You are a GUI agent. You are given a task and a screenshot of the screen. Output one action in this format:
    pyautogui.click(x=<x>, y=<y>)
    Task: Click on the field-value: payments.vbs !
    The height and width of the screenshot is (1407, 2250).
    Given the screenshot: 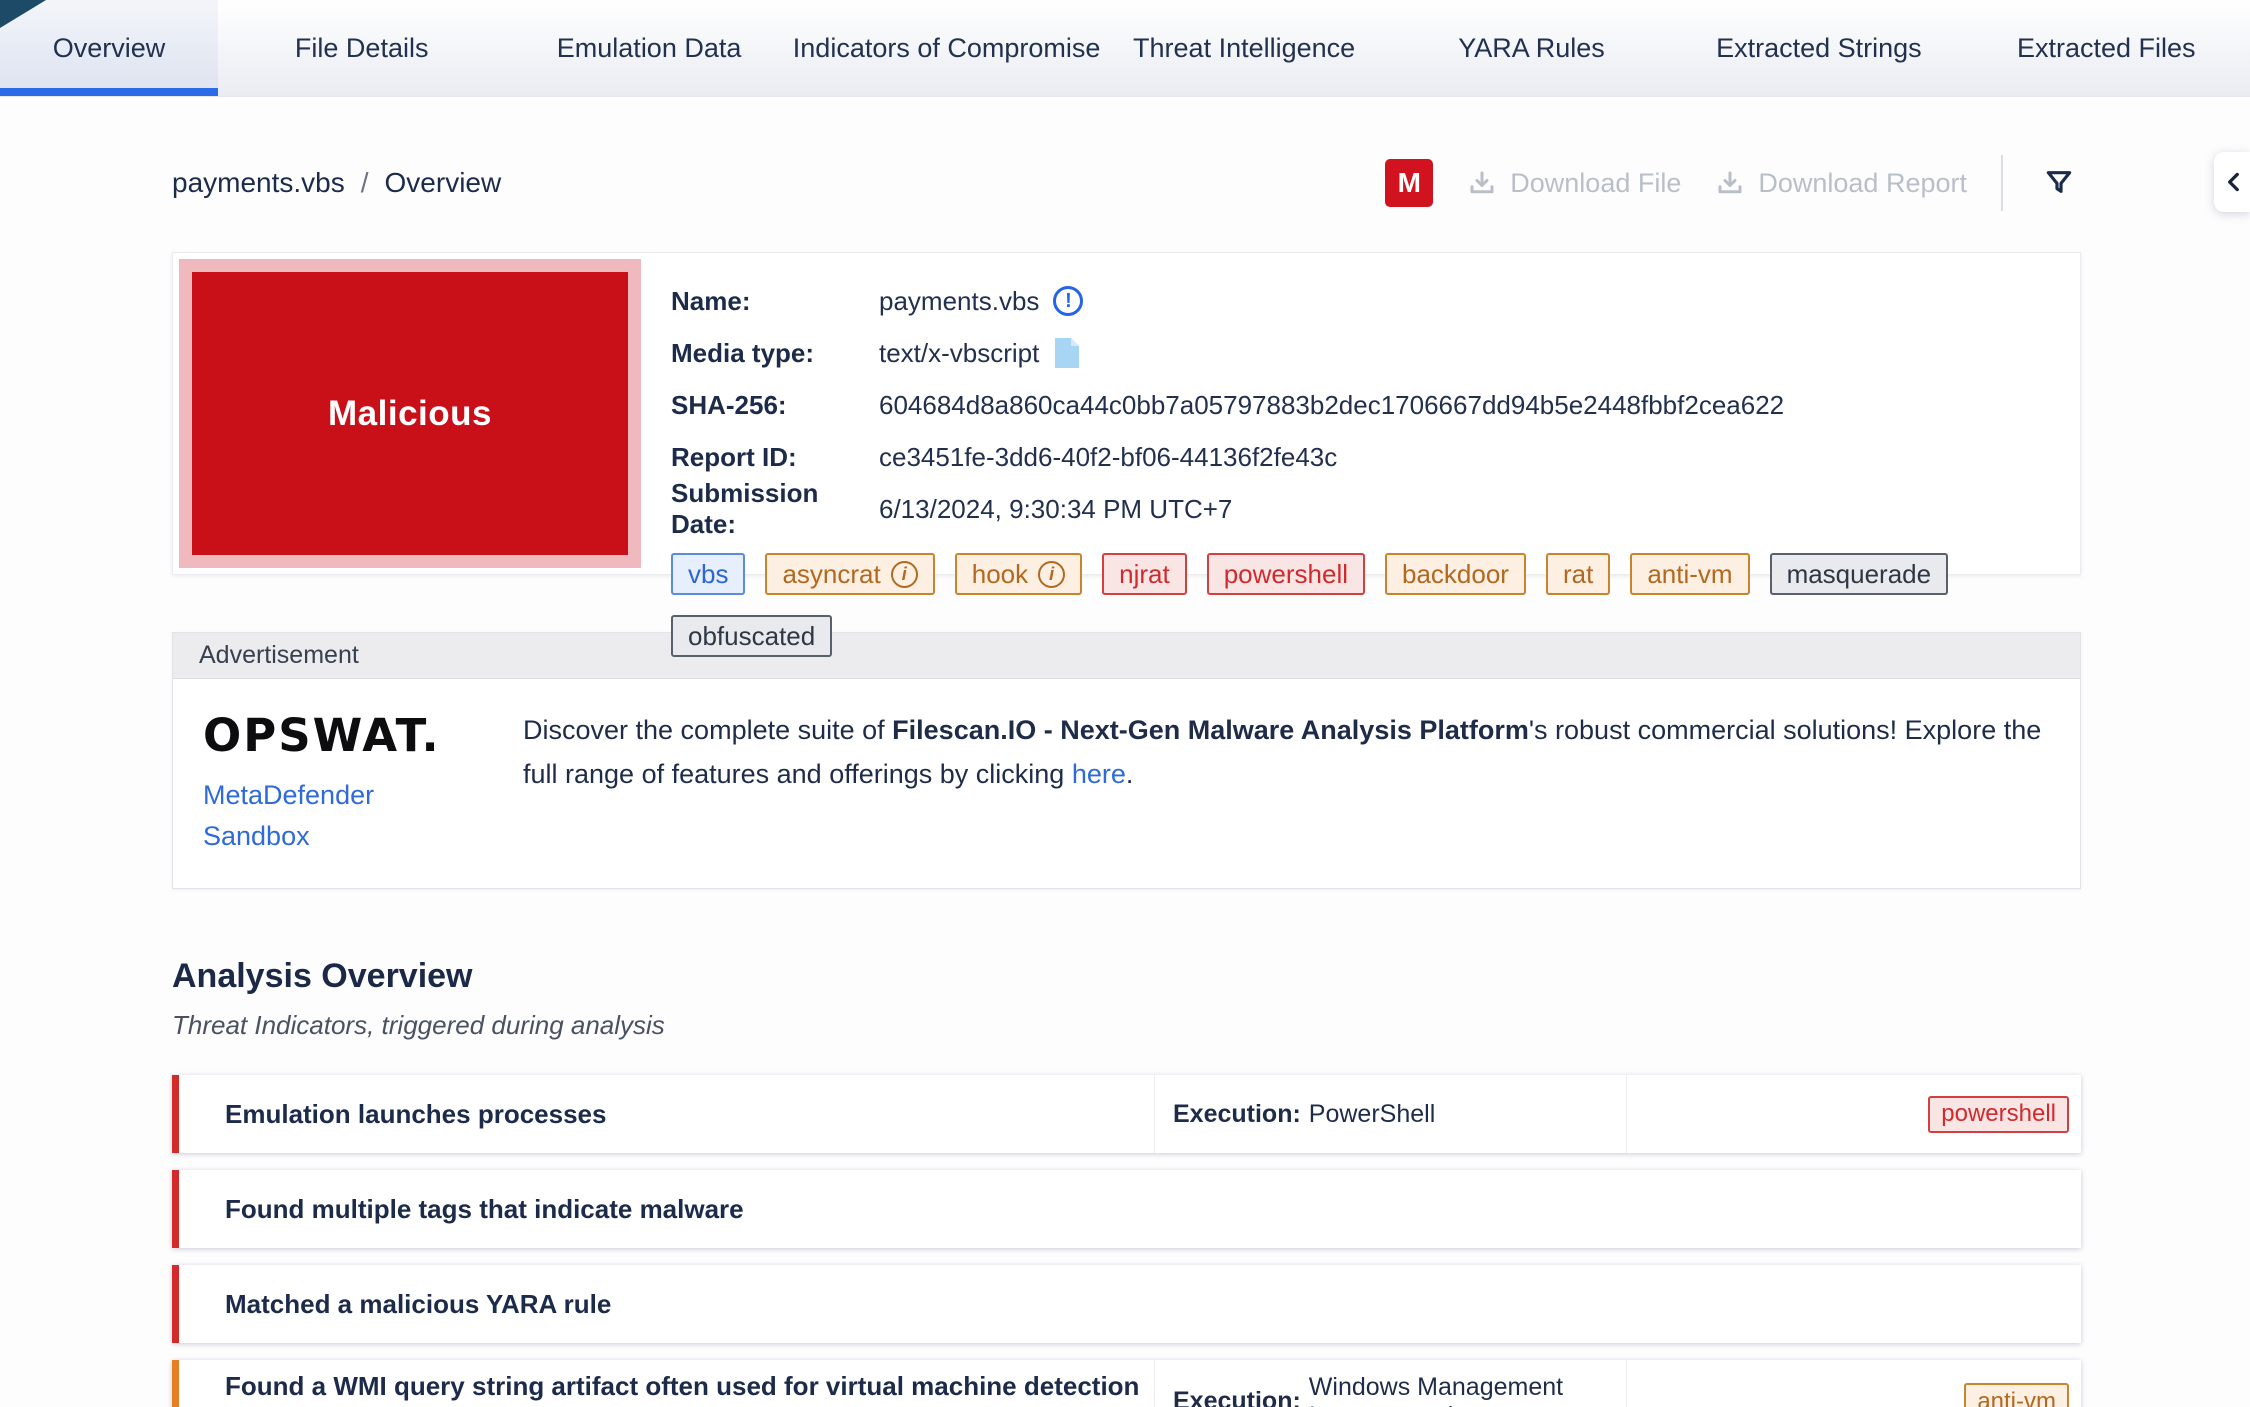 What is the action you would take?
    pyautogui.click(x=981, y=301)
    